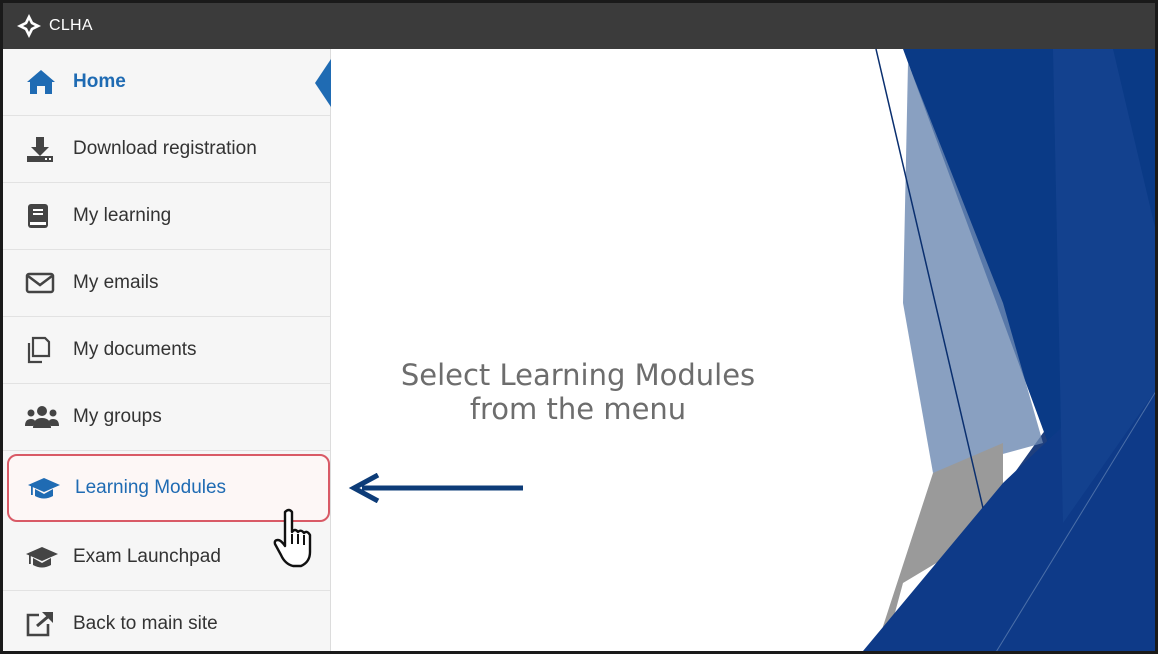 The height and width of the screenshot is (654, 1158). I want to click on arrow-left-icon, so click(435, 488).